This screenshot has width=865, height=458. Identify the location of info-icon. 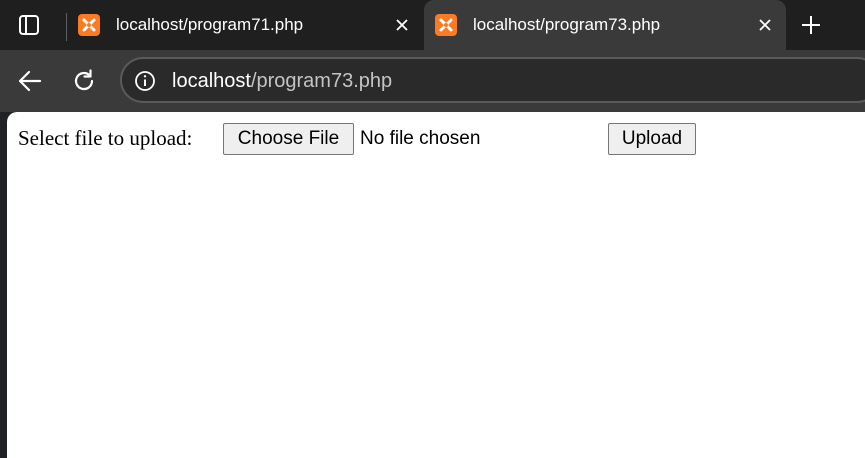
(145, 81).